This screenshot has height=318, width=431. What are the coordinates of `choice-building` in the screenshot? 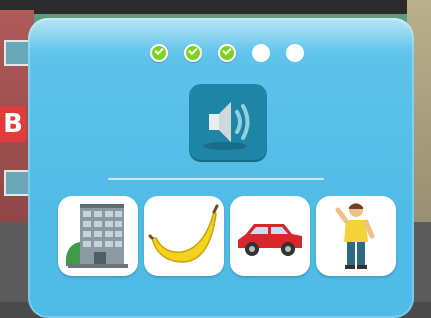 It's located at (98, 236).